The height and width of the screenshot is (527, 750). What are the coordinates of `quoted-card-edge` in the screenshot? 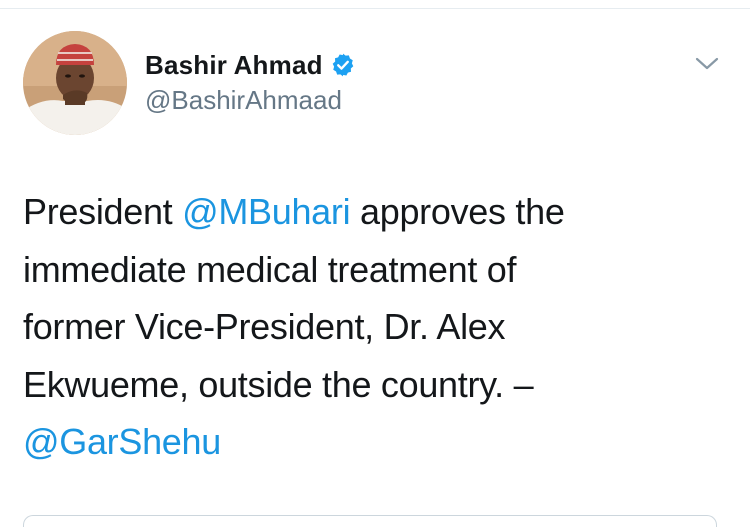 It's located at (370, 521).